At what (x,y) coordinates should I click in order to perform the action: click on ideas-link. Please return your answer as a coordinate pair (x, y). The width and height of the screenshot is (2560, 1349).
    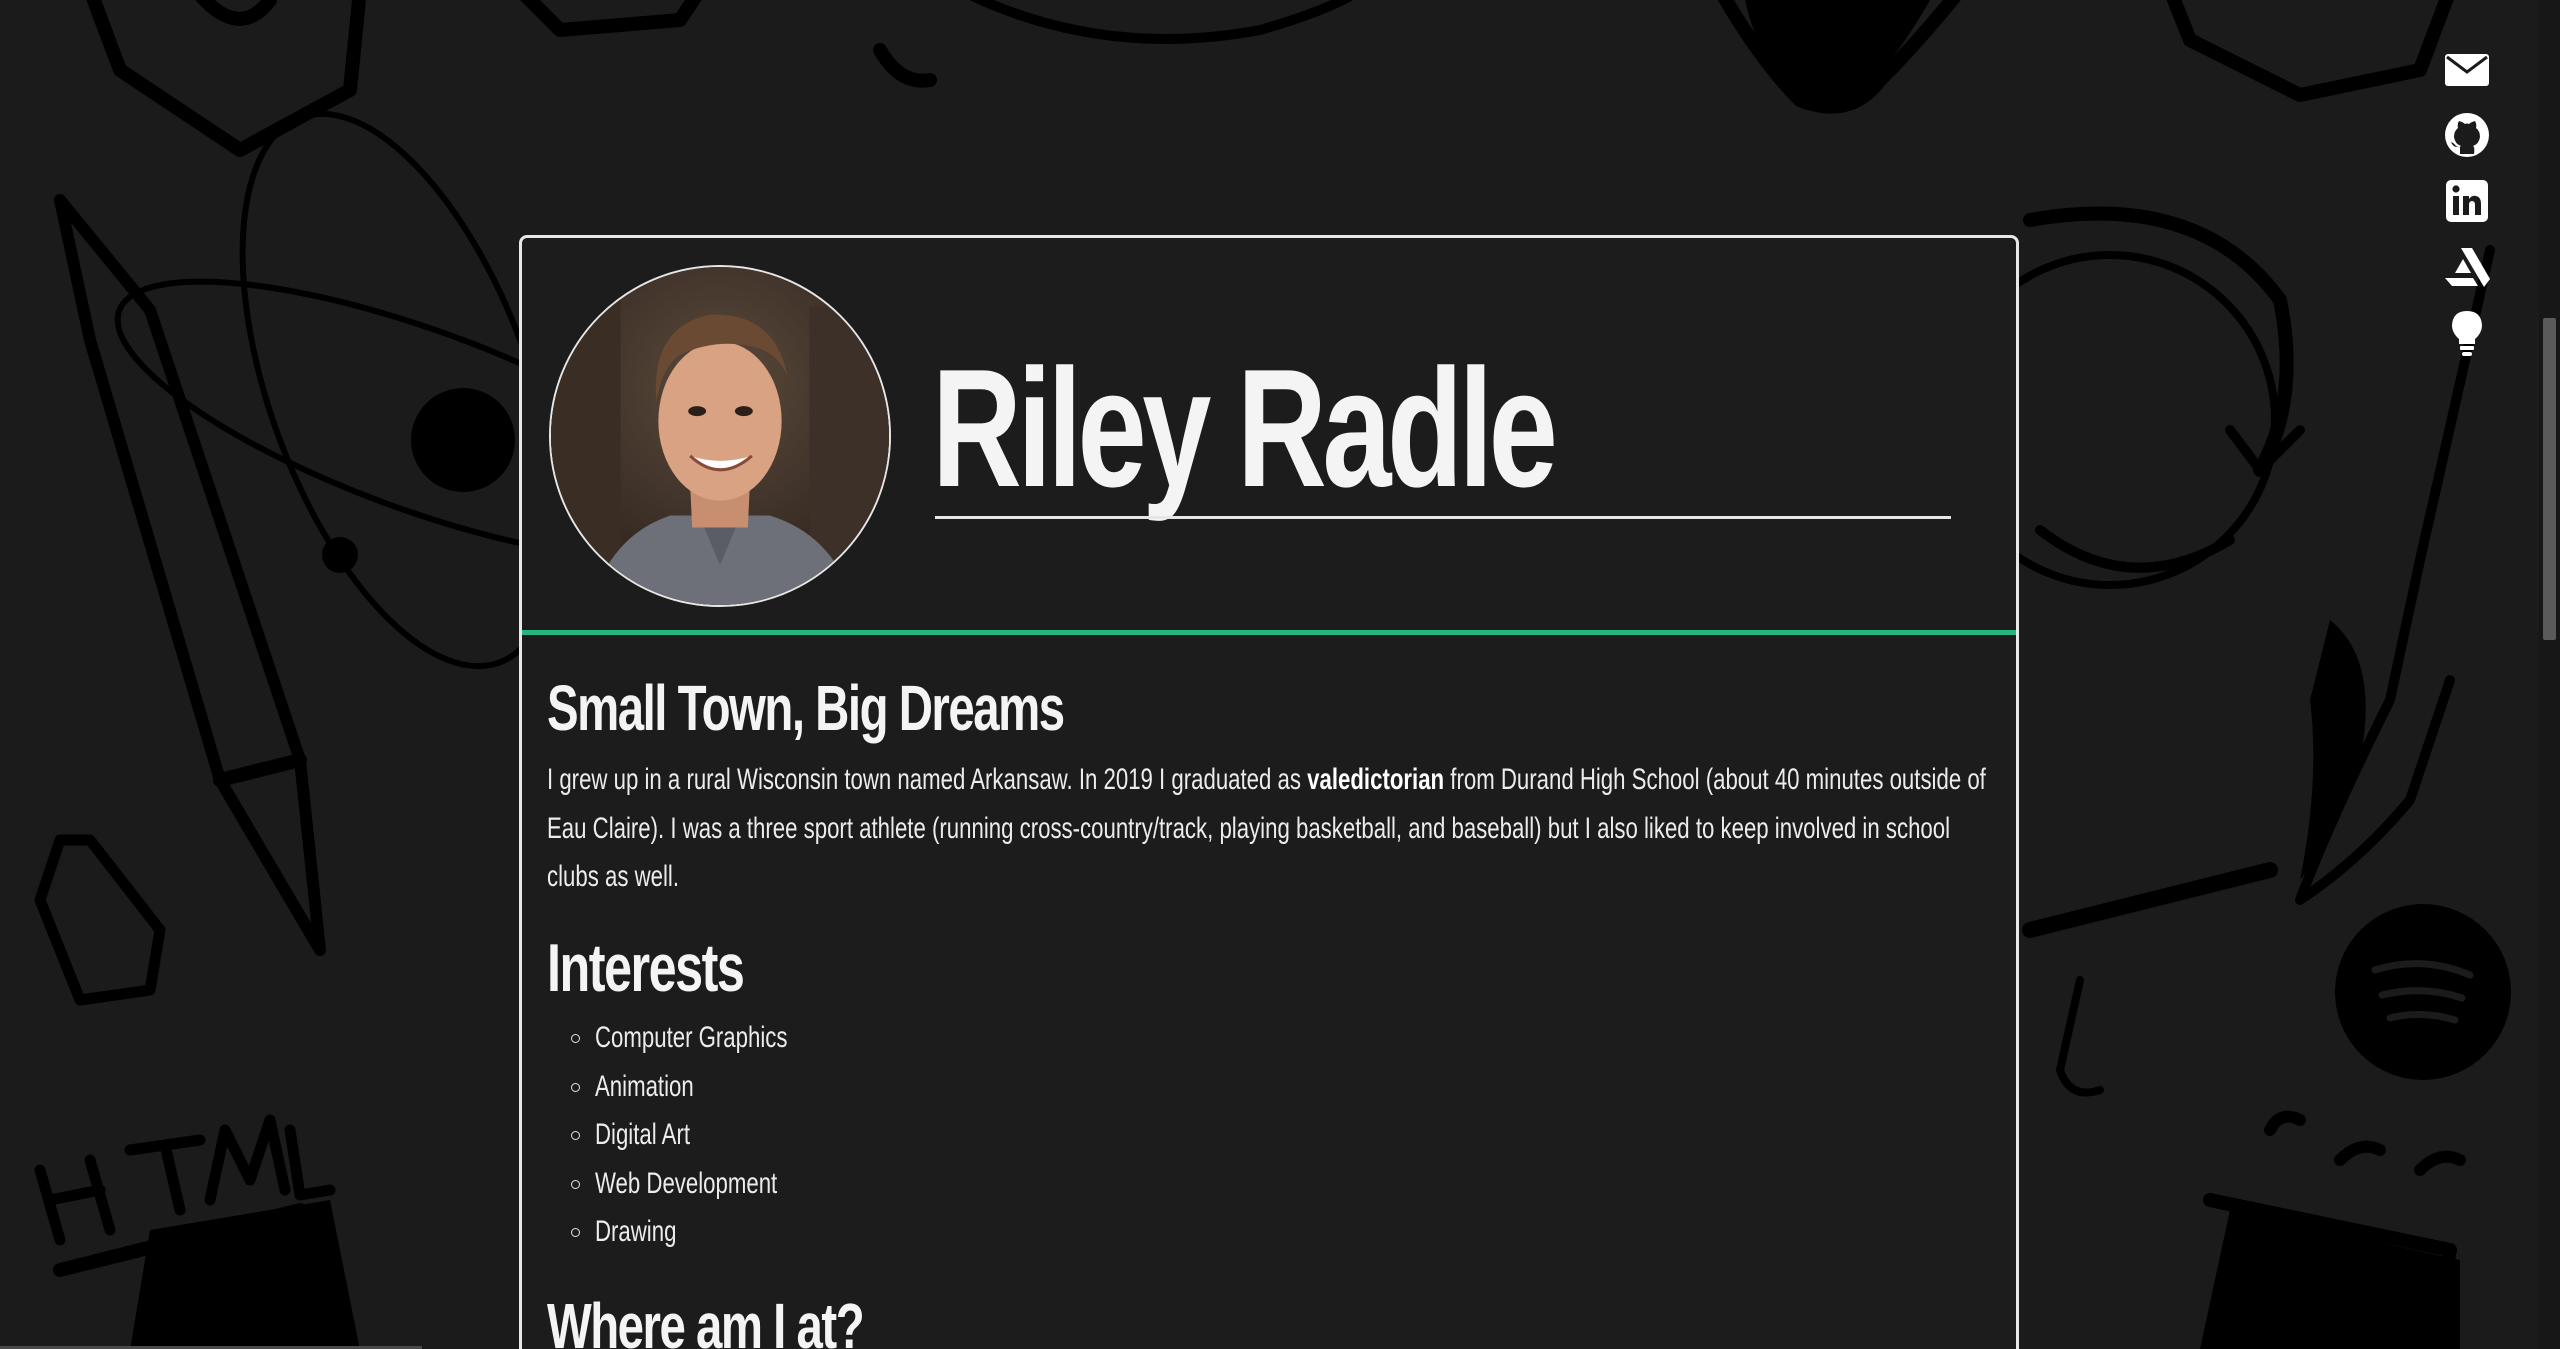
    Looking at the image, I should click on (2467, 333).